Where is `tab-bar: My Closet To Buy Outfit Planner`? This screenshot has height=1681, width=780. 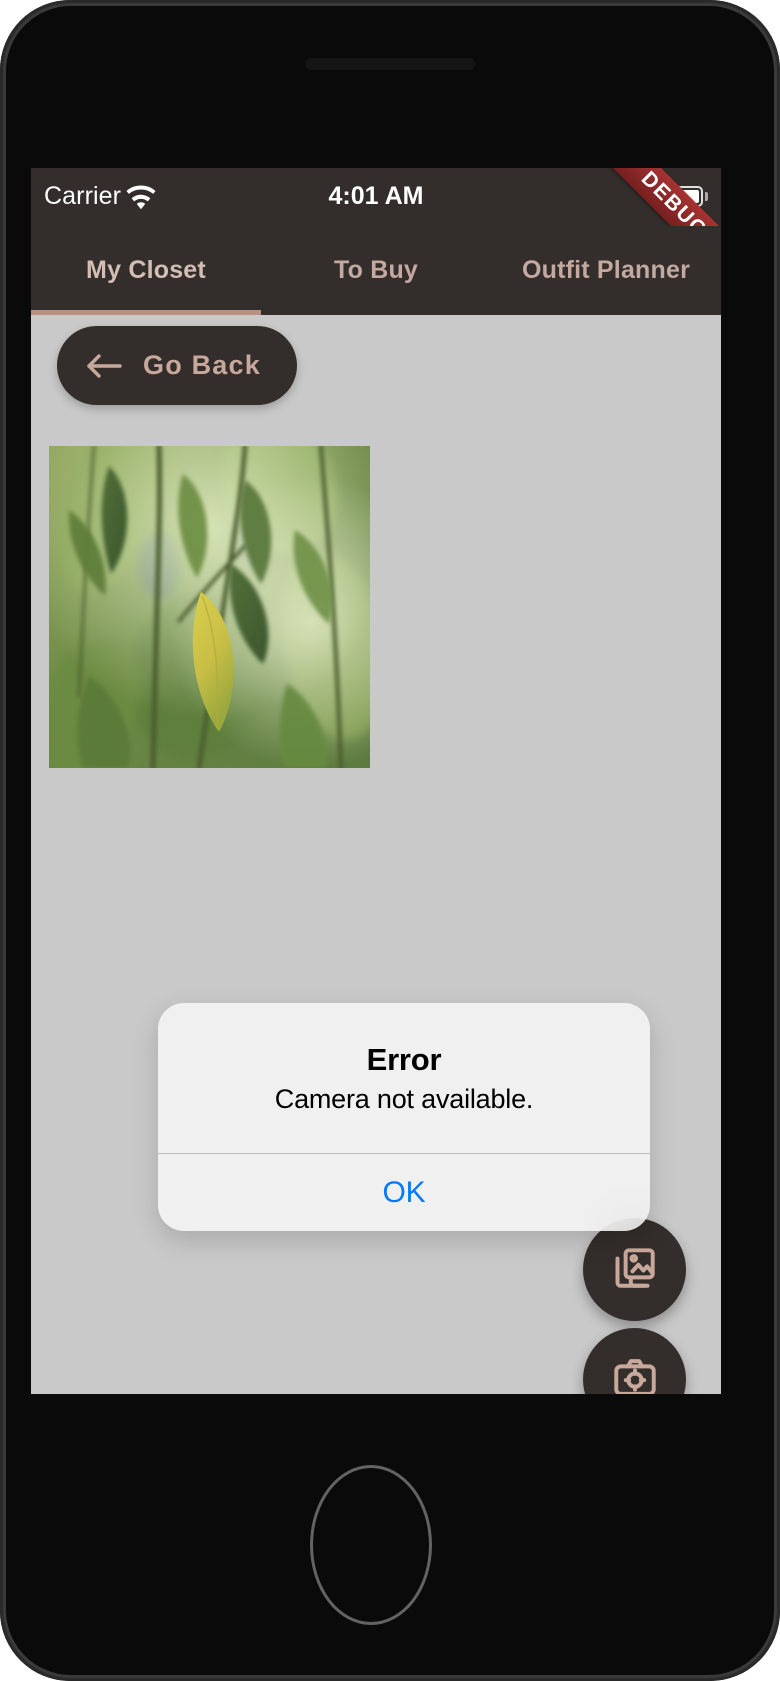 tab-bar: My Closet To Buy Outfit Planner is located at coordinates (376, 270).